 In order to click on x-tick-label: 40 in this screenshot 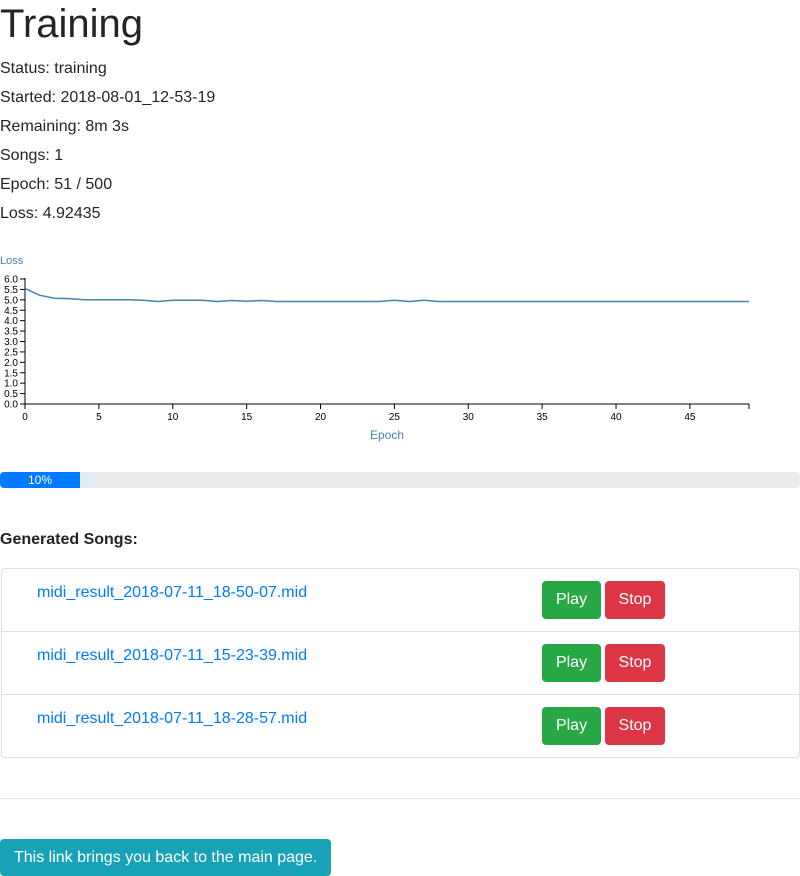, I will do `click(616, 417)`.